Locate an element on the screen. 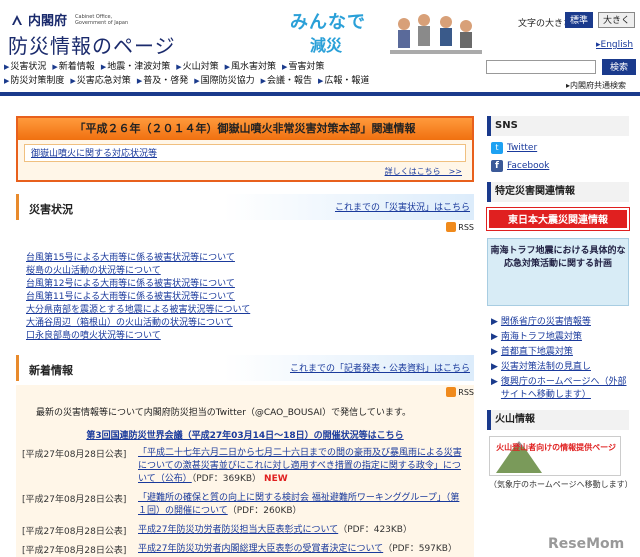  nav-item: ▶普及・啓発 is located at coordinates (162, 79).